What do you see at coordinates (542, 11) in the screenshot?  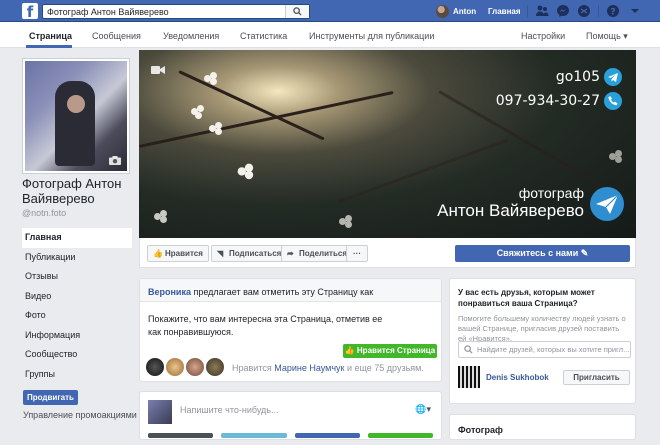 I see `friends-icon` at bounding box center [542, 11].